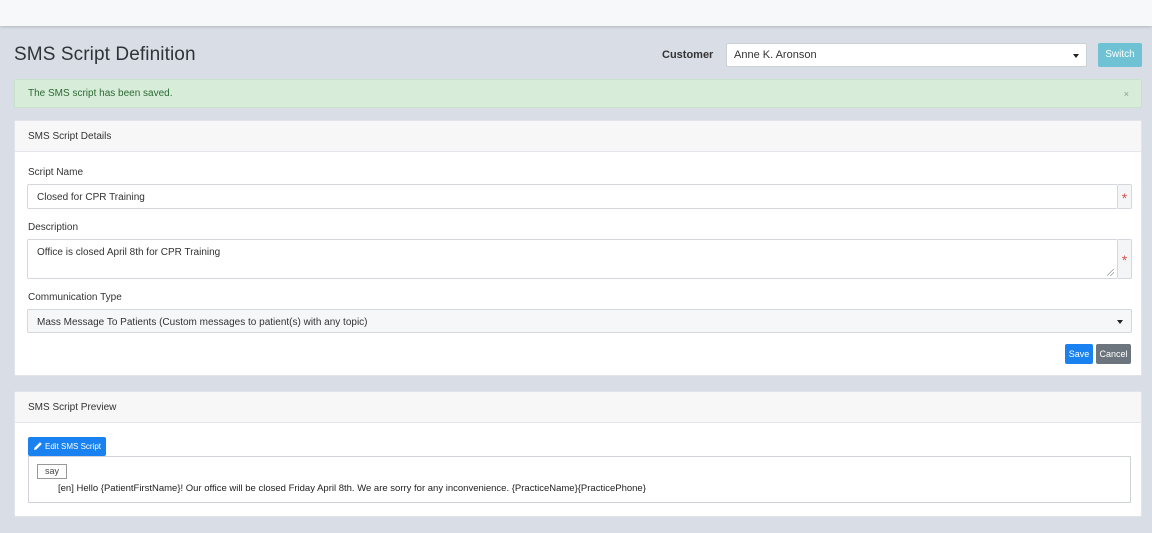 The height and width of the screenshot is (533, 1152). Describe the element at coordinates (578, 136) in the screenshot. I see `script-details-header: SMS Script Details` at that location.